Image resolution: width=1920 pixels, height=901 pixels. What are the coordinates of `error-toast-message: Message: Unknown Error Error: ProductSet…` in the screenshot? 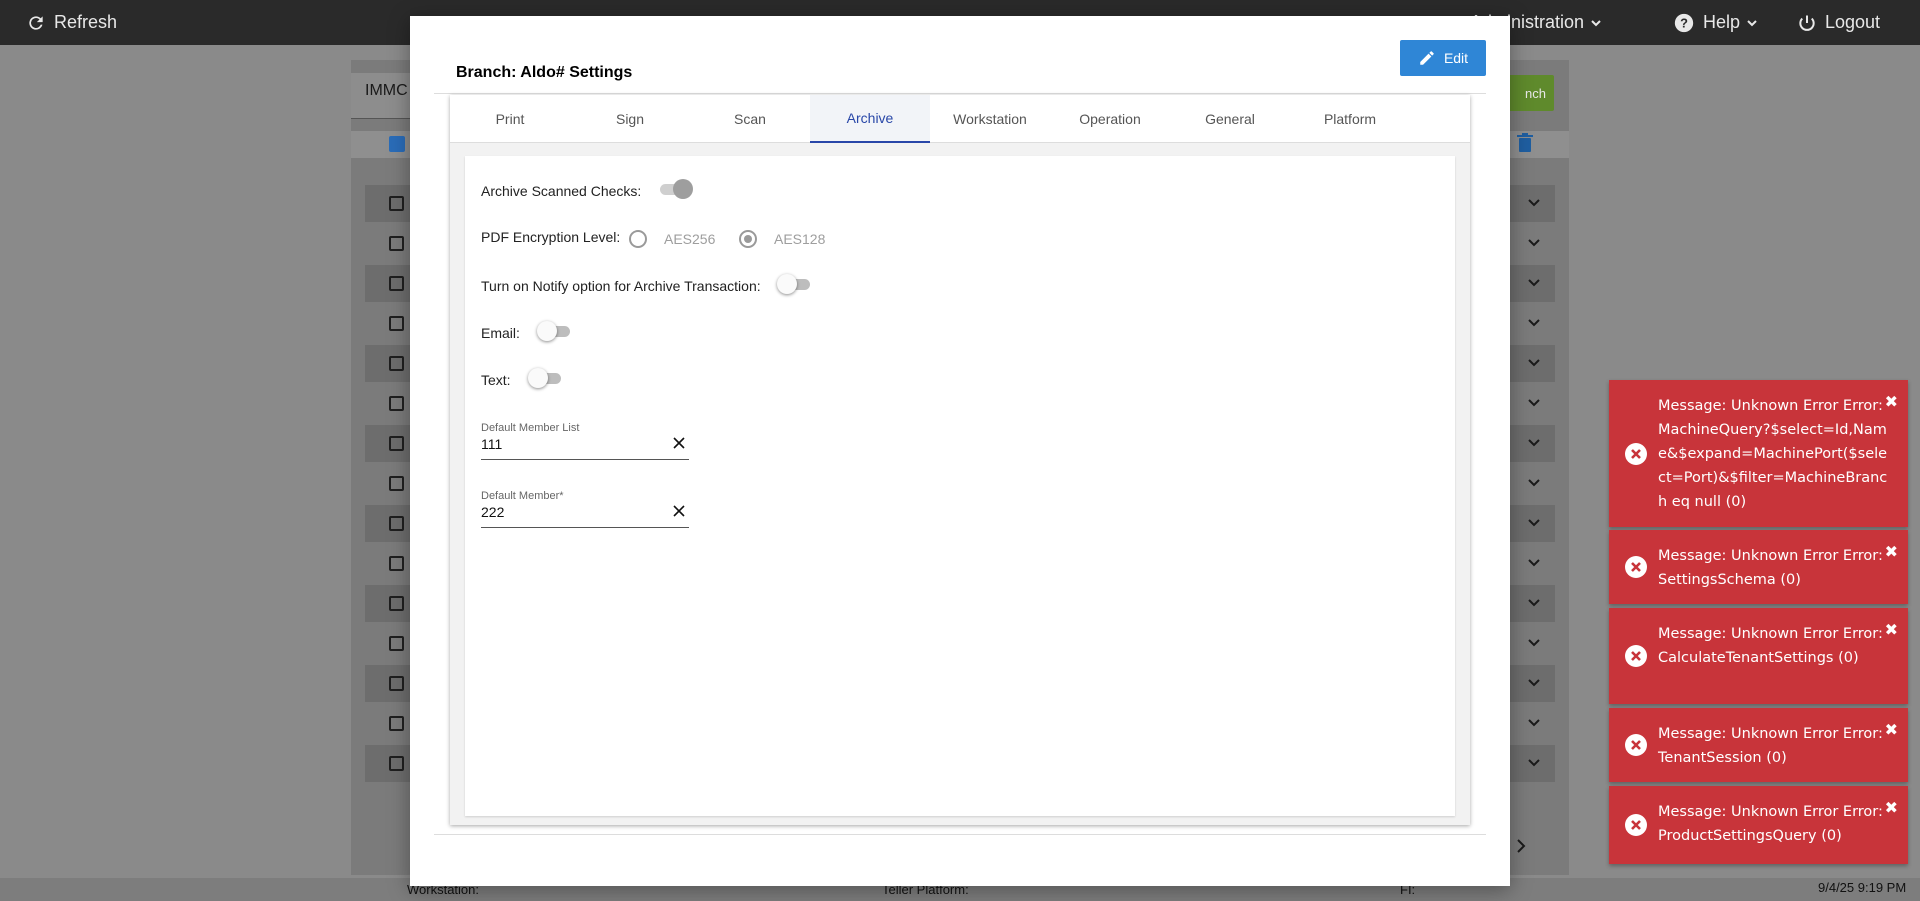 It's located at (1770, 824).